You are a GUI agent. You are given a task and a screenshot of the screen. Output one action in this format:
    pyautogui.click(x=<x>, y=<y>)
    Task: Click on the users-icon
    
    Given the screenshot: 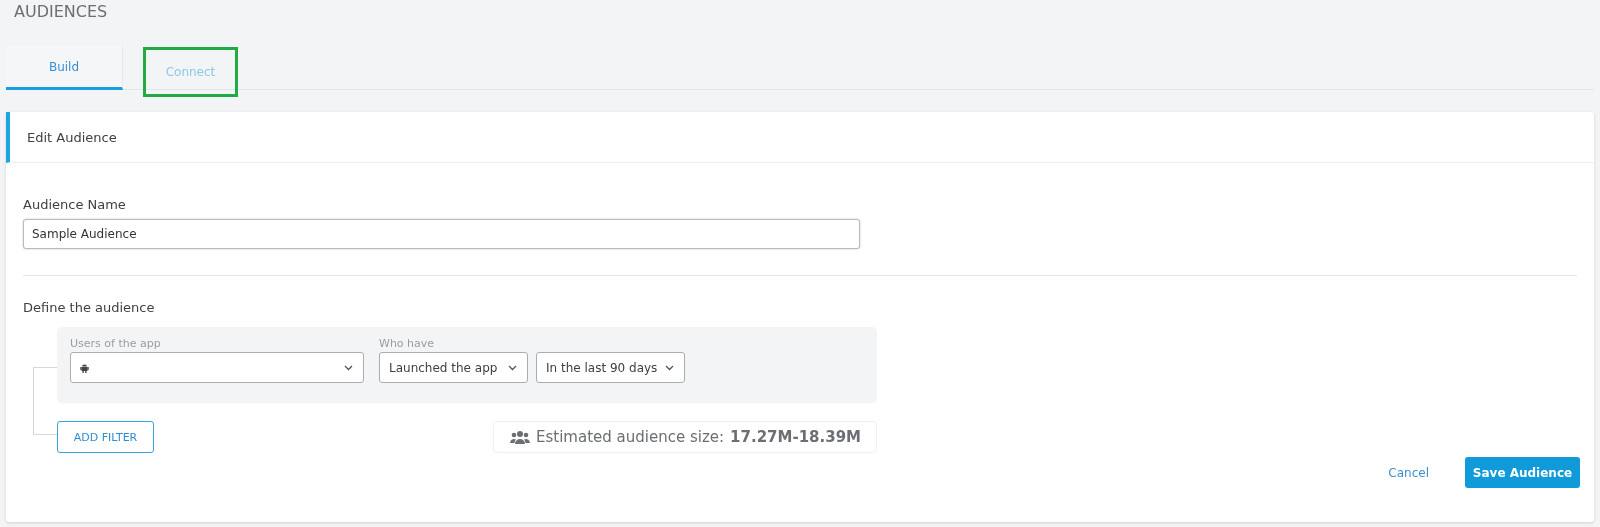 What is the action you would take?
    pyautogui.click(x=520, y=437)
    